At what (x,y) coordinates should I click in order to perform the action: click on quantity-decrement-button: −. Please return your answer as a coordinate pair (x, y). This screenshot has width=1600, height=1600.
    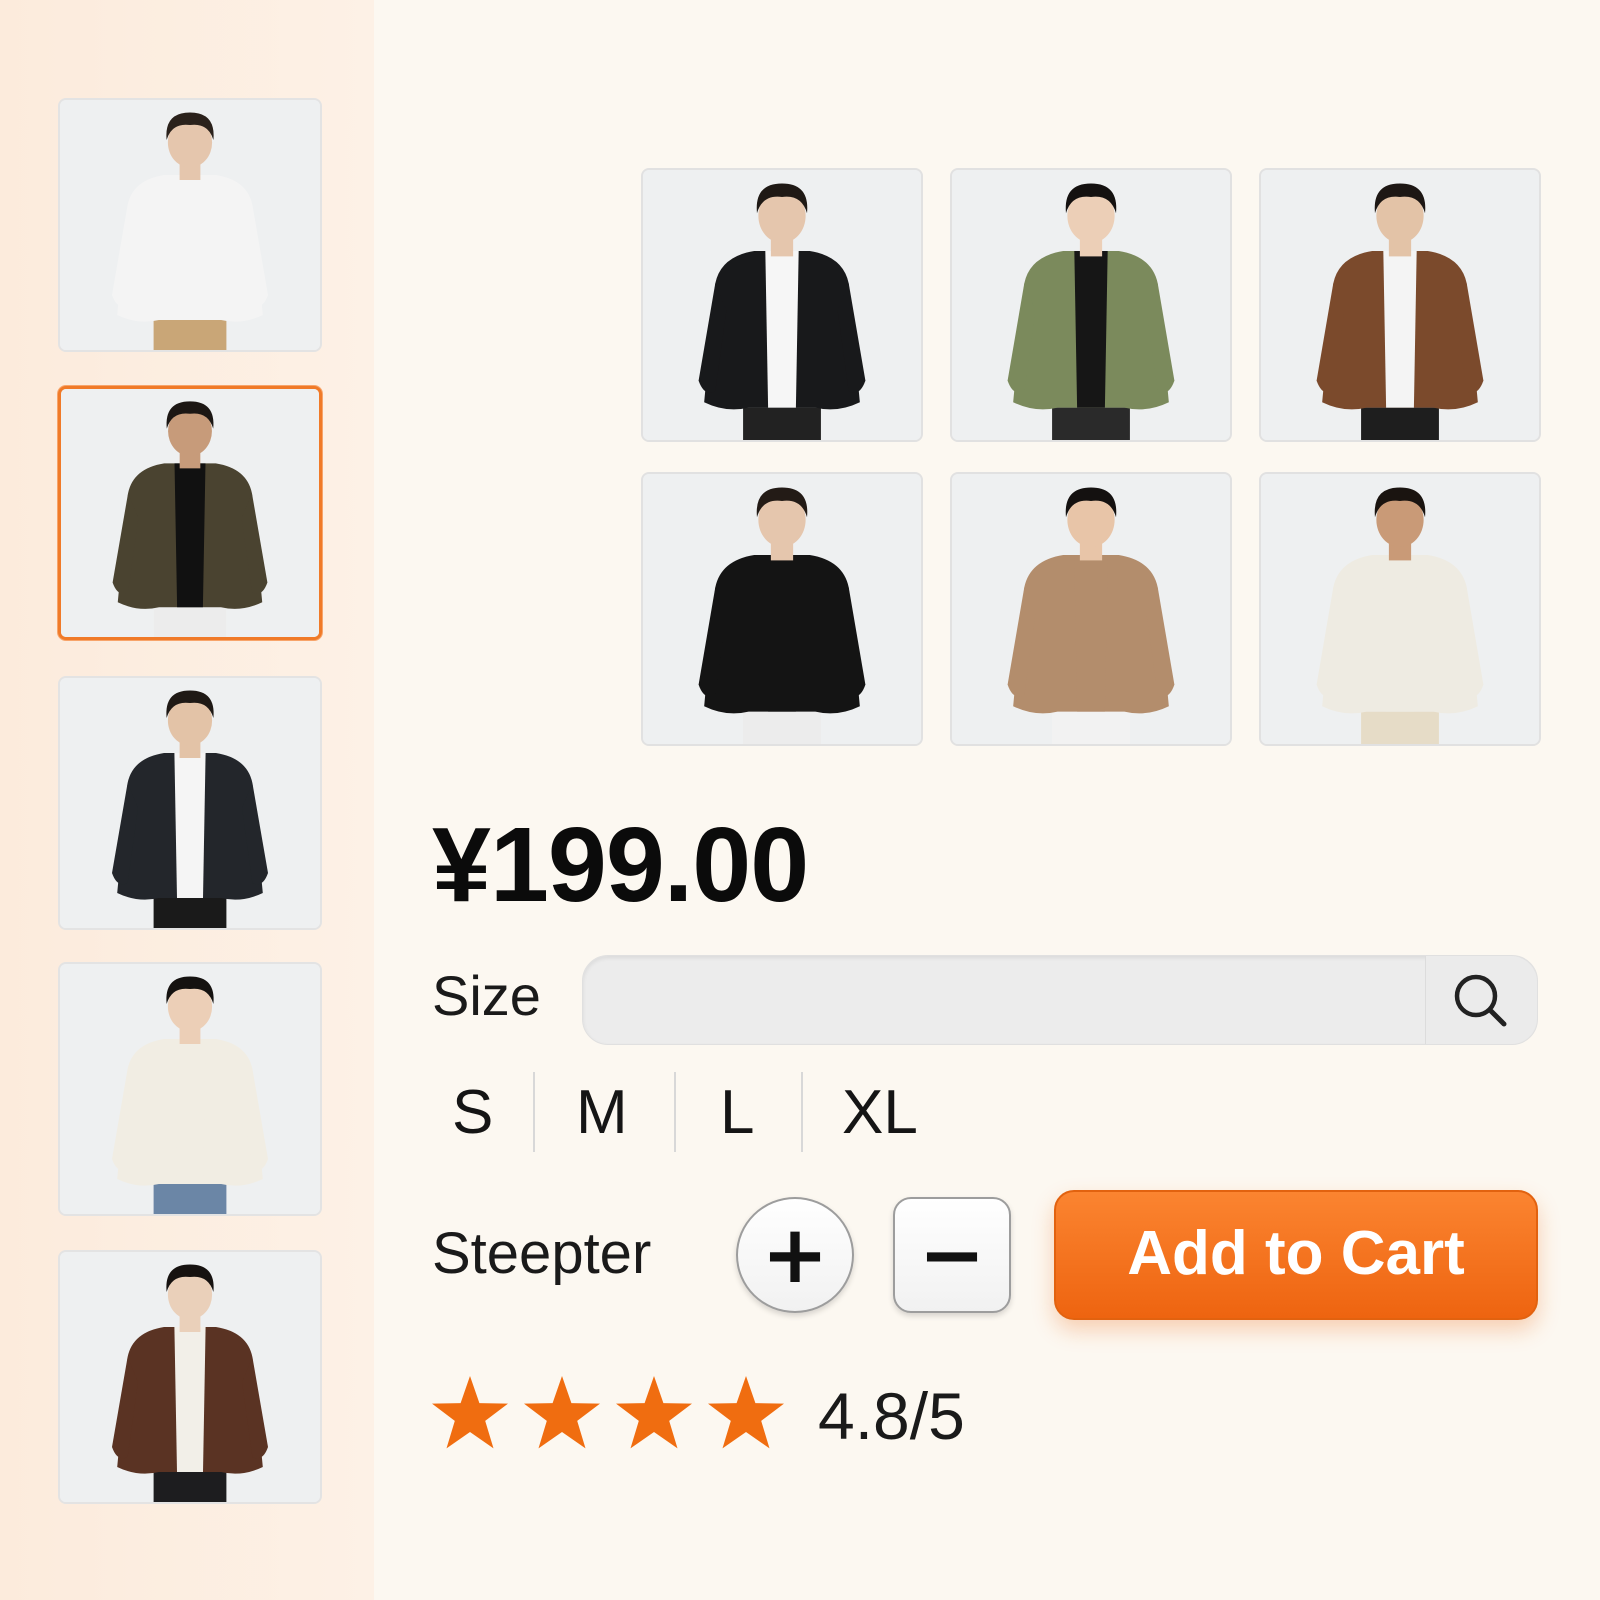
    Looking at the image, I should click on (952, 1255).